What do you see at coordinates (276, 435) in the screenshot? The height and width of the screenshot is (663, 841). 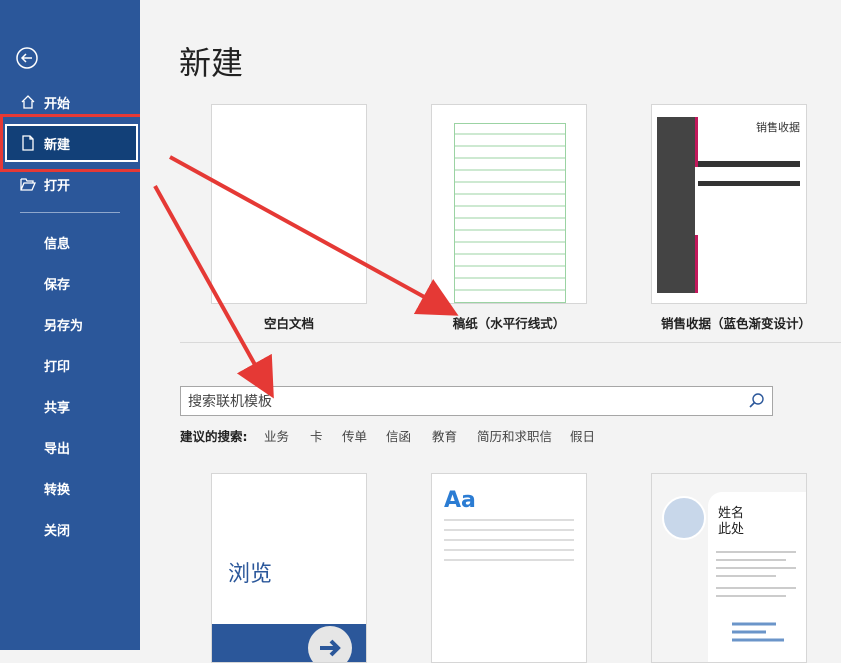 I see `suggested-search-link: 业务` at bounding box center [276, 435].